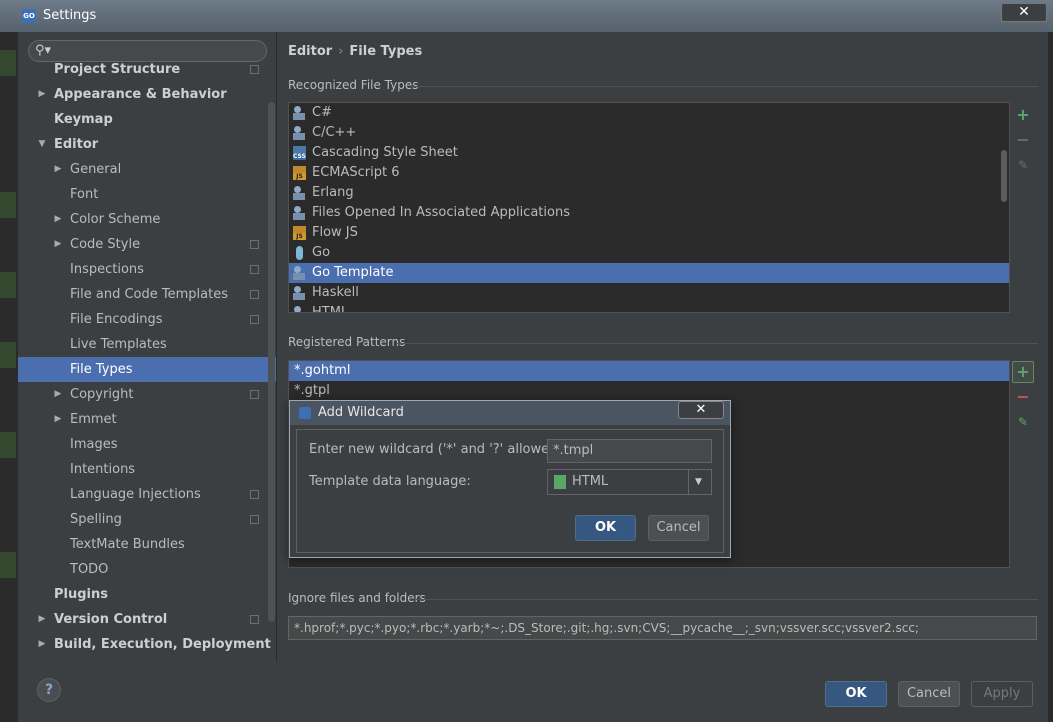 The height and width of the screenshot is (722, 1053). I want to click on search-icon: ⚲▾, so click(43, 50).